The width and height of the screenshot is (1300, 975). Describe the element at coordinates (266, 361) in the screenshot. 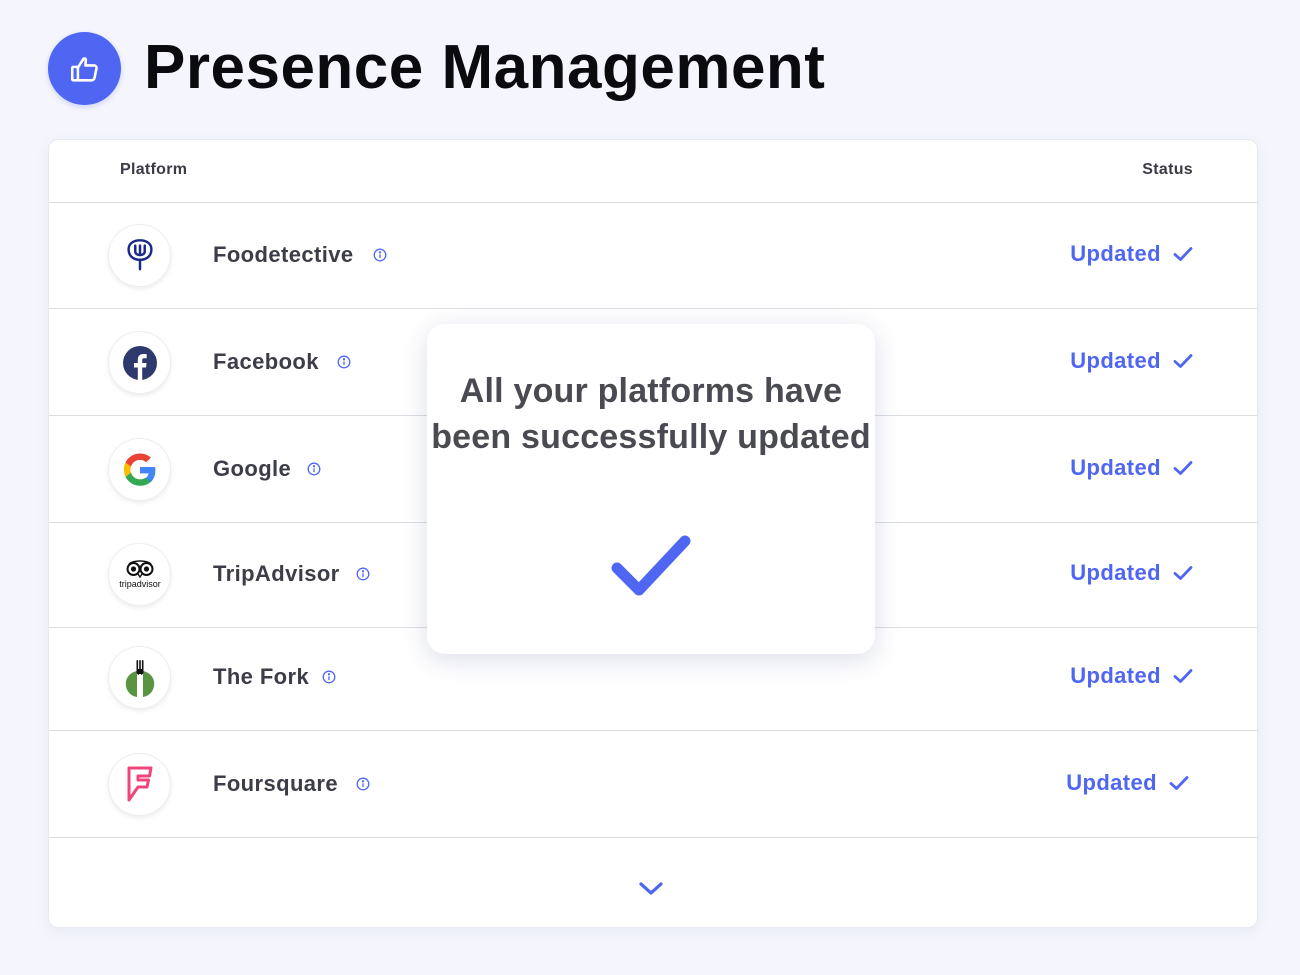

I see `platform-name: Facebook` at that location.